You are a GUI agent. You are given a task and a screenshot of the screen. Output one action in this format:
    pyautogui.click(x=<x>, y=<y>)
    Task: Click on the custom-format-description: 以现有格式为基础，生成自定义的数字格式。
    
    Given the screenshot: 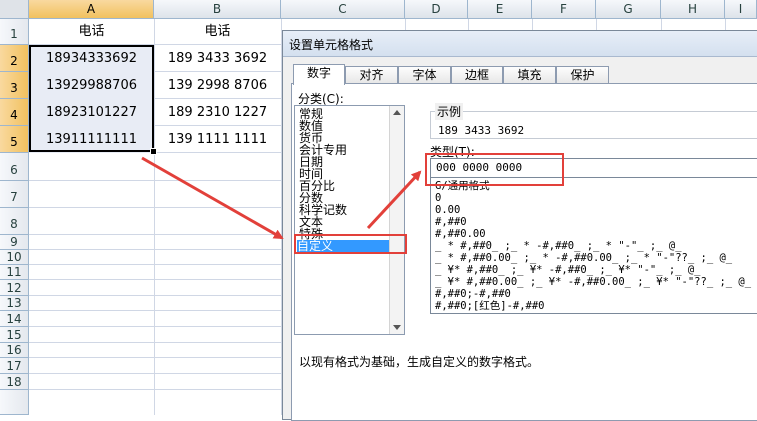 What is the action you would take?
    pyautogui.click(x=419, y=362)
    